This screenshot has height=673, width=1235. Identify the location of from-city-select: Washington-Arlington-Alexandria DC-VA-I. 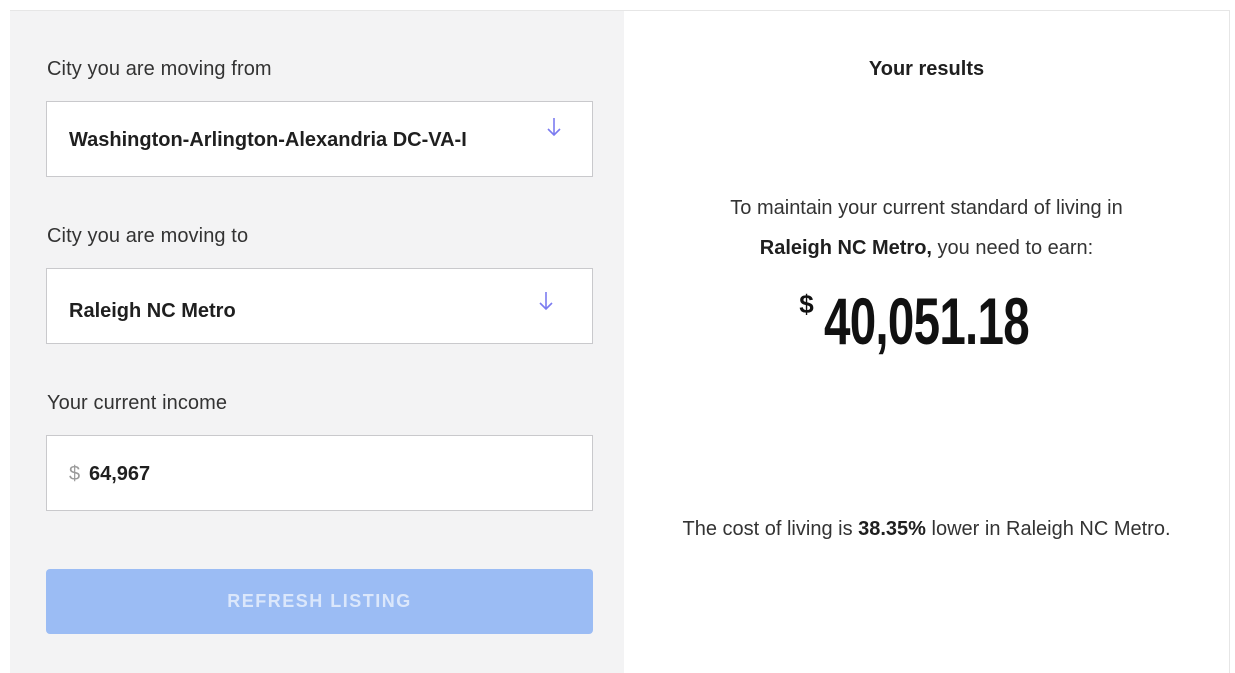
(319, 139).